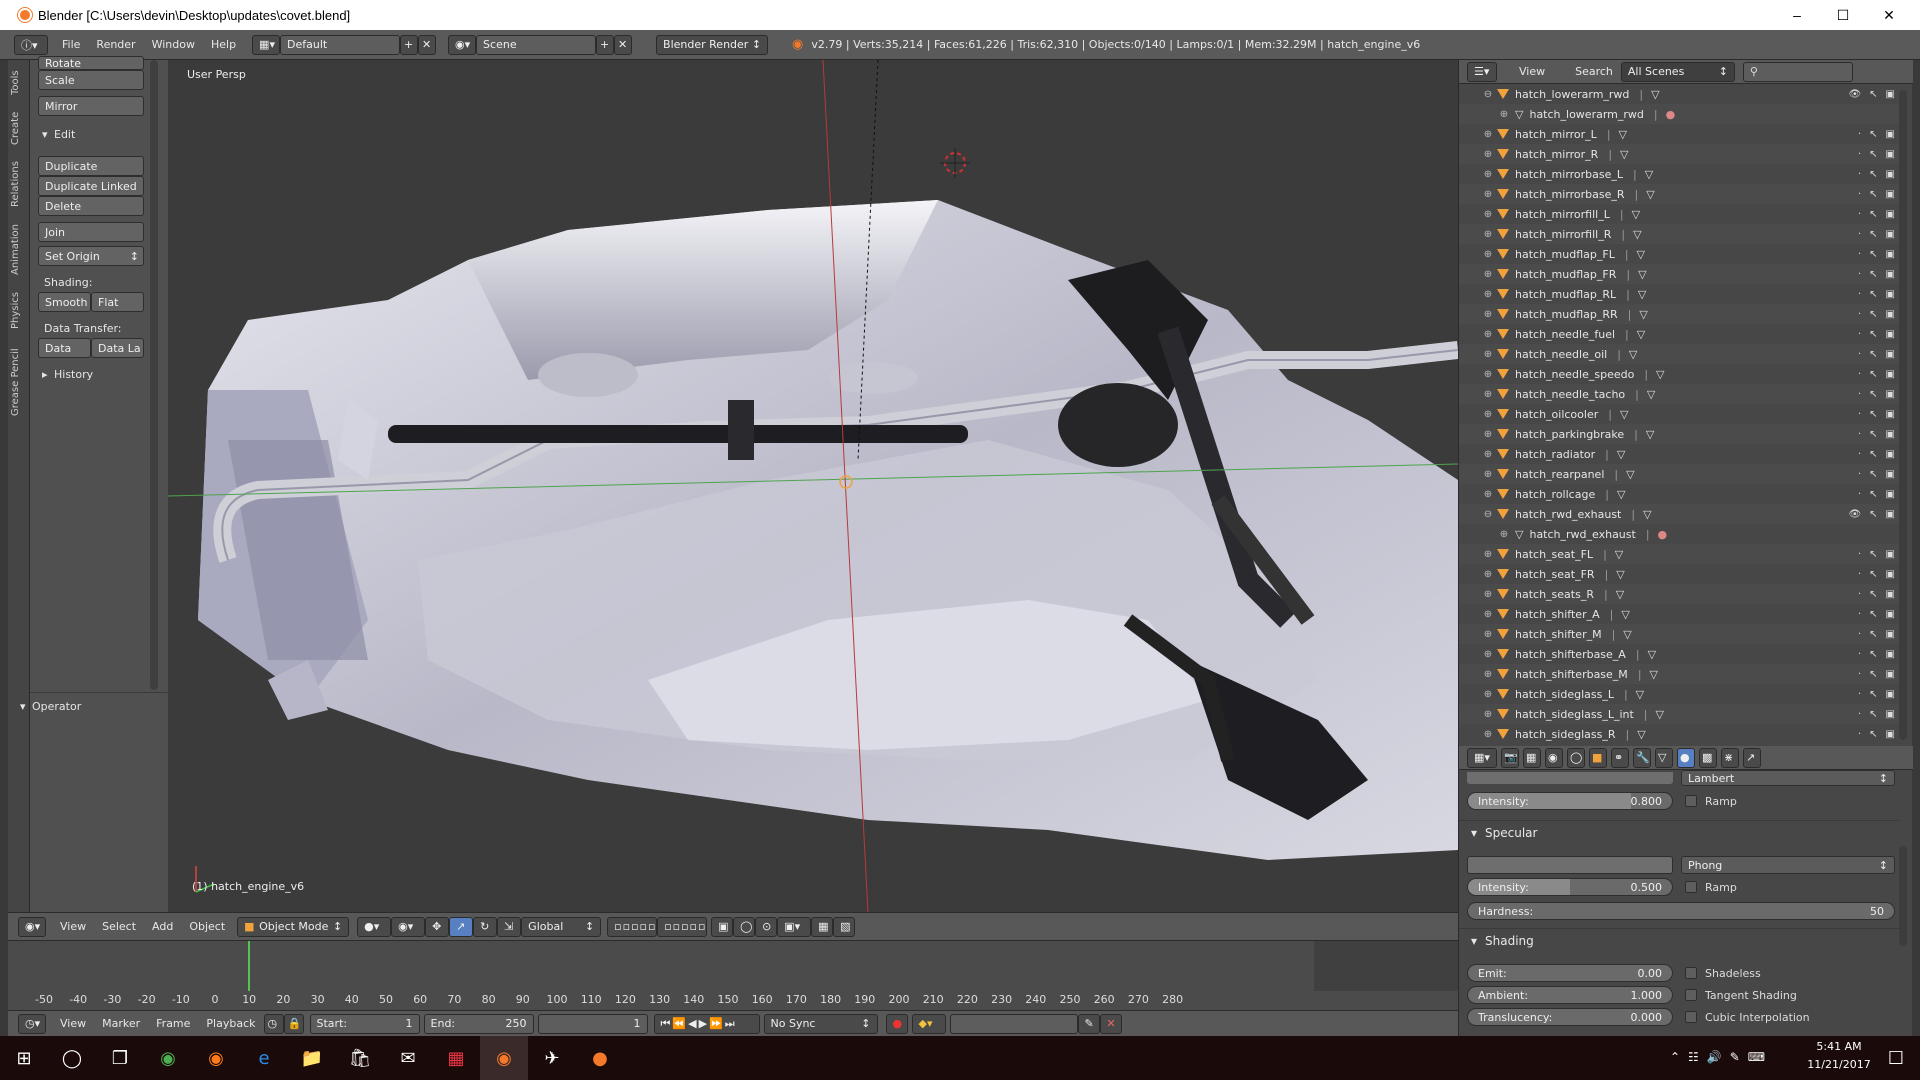  Describe the element at coordinates (1570, 801) in the screenshot. I see `diffuse-intensity-slider: Intensity: 0.800` at that location.